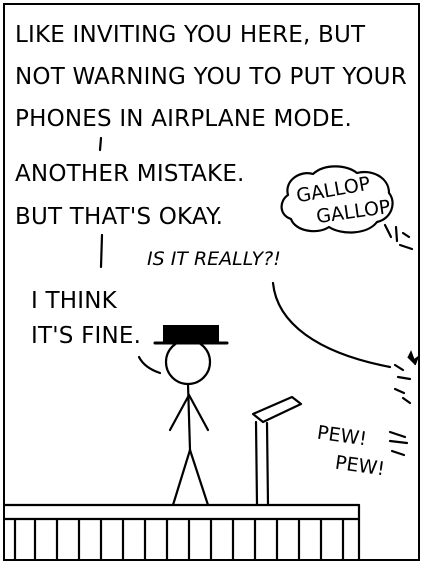 The width and height of the screenshot is (423, 564). I want to click on narration-line-2: NOT WARNING YOU TO PUT YOUR, so click(211, 77).